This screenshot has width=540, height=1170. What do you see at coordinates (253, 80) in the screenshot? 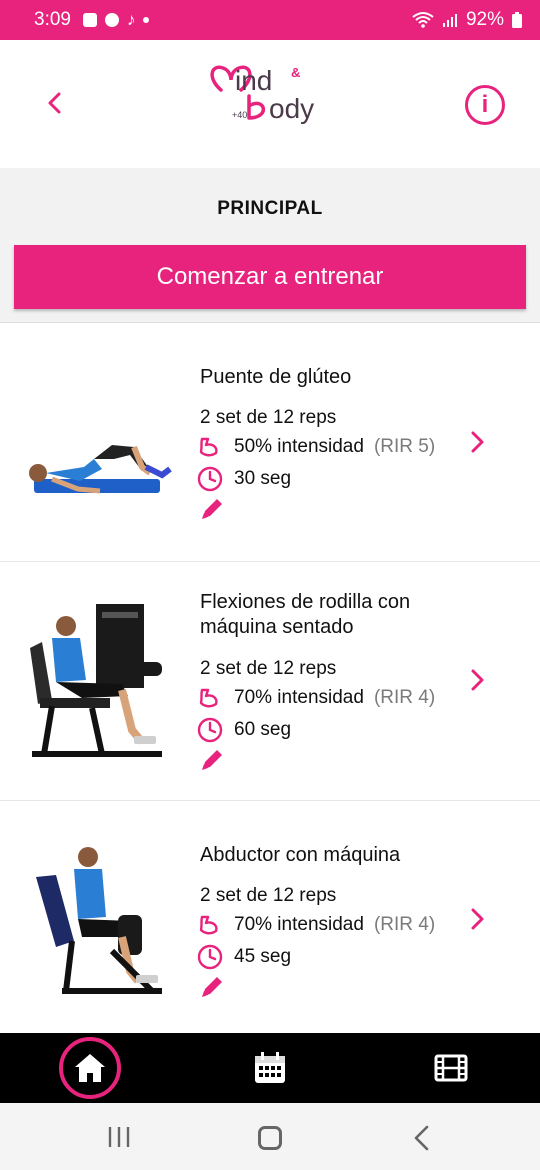
I see `logo-text-top: ind` at bounding box center [253, 80].